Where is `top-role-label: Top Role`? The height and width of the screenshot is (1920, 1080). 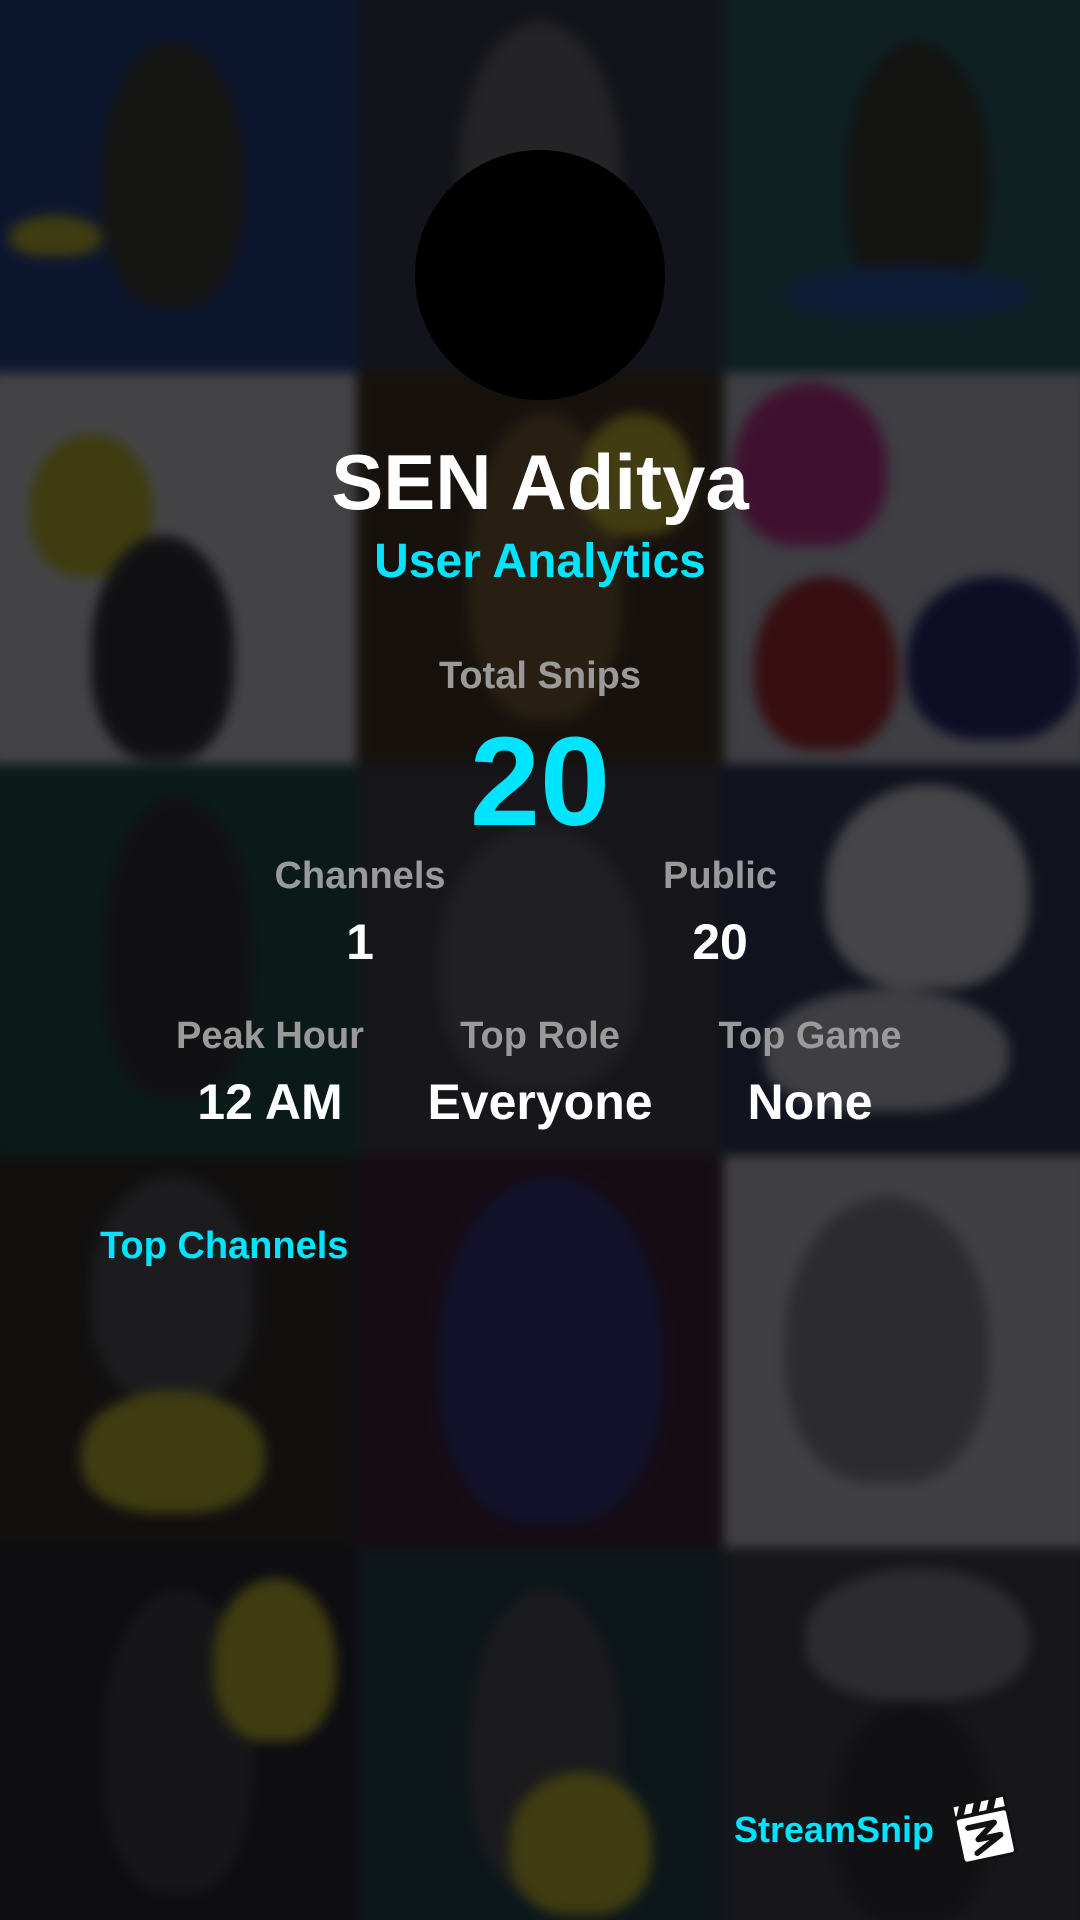 top-role-label: Top Role is located at coordinates (540, 1036).